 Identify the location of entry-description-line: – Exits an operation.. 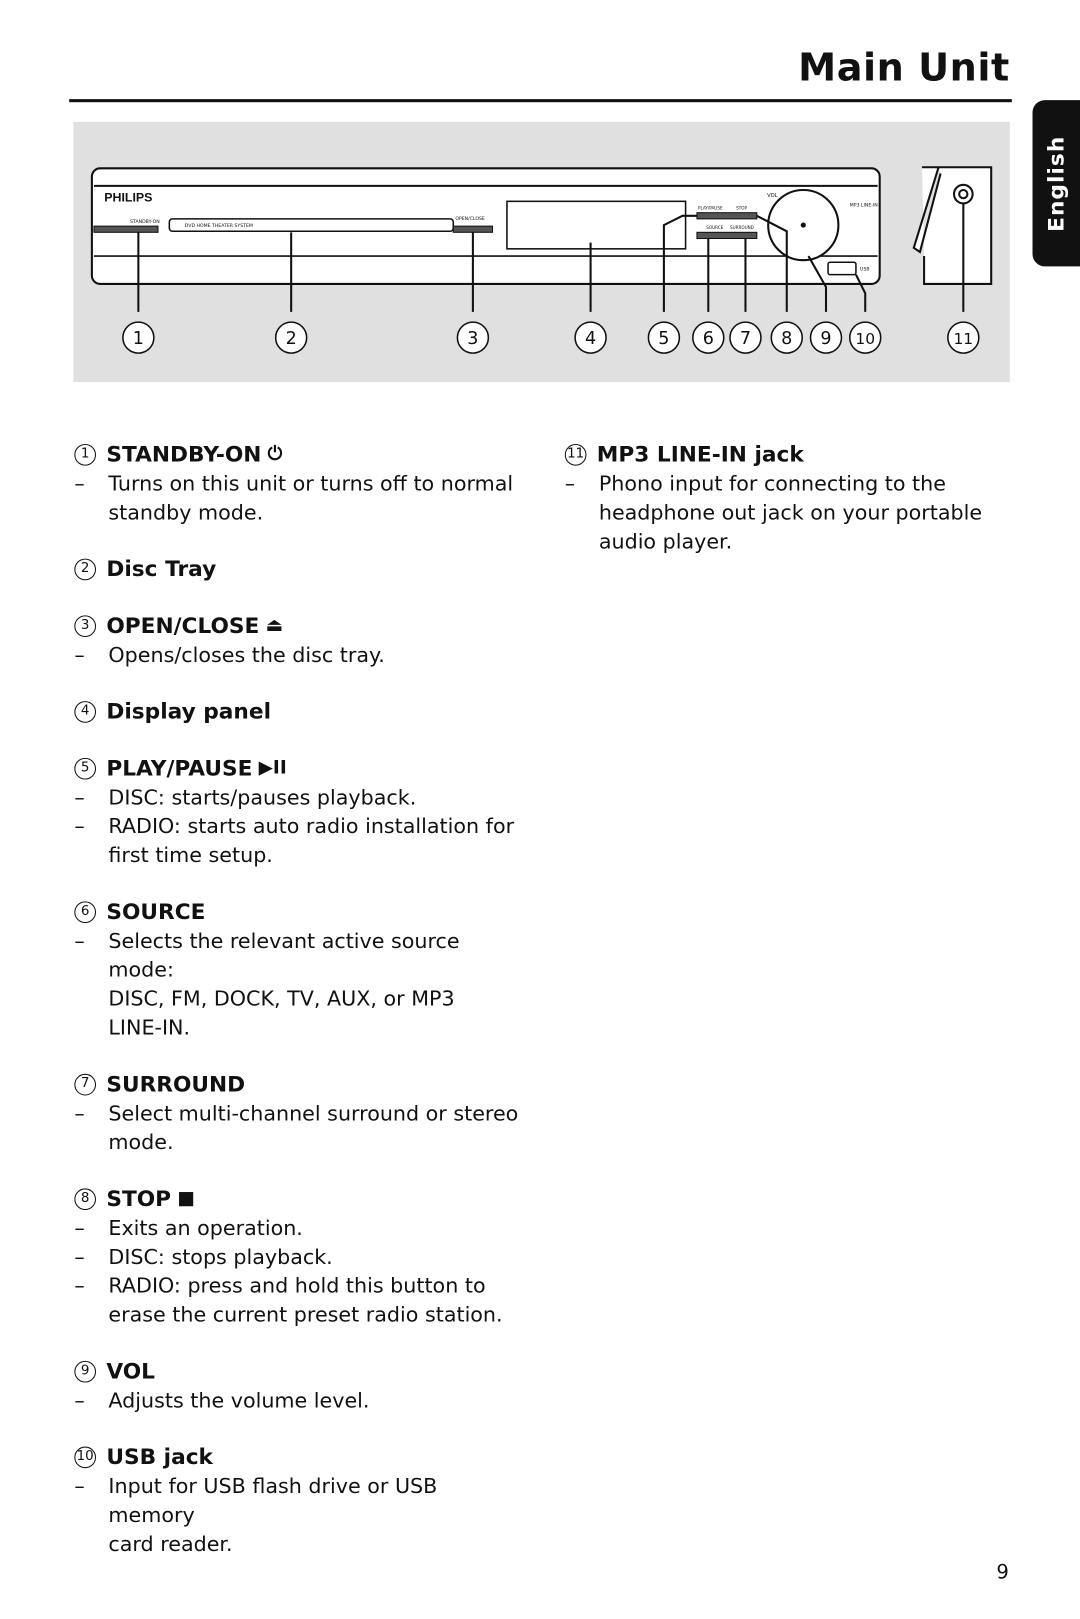
(299, 1227).